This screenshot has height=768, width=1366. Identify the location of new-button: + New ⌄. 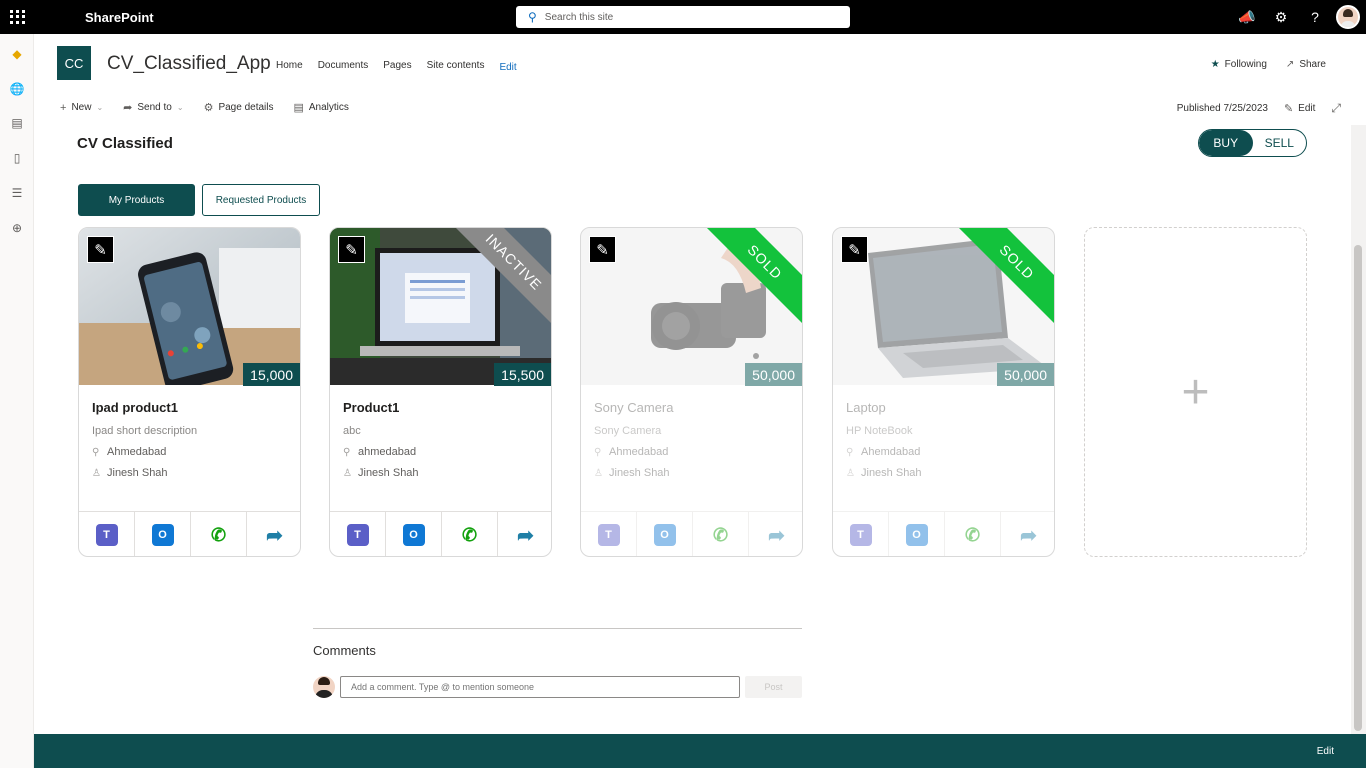
(81, 107).